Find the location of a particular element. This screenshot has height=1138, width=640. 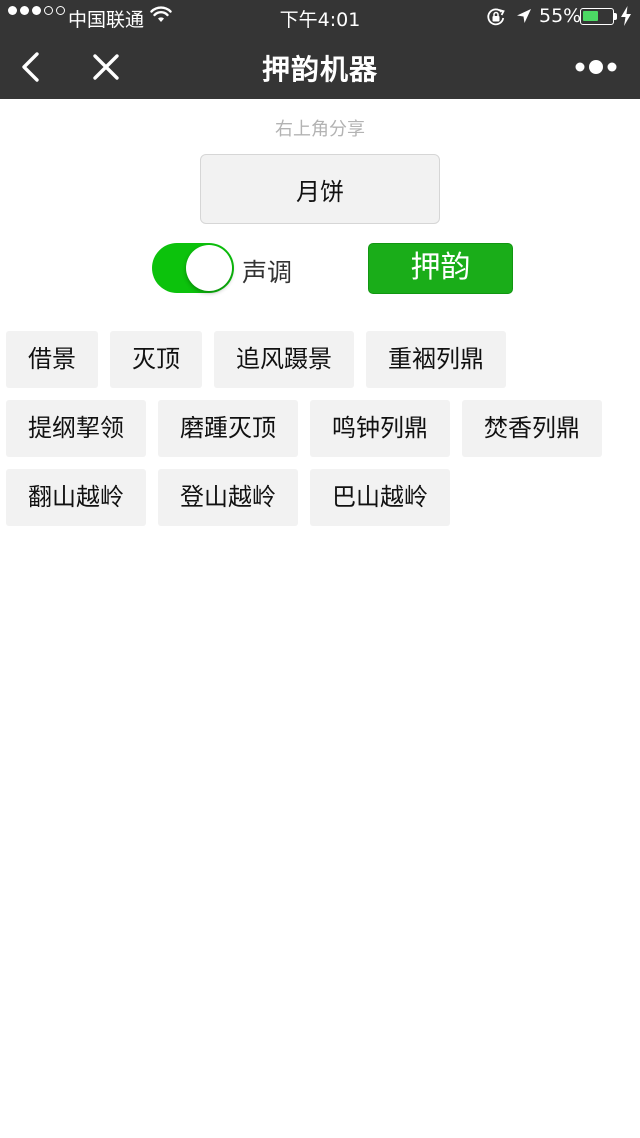

word-input is located at coordinates (320, 189).